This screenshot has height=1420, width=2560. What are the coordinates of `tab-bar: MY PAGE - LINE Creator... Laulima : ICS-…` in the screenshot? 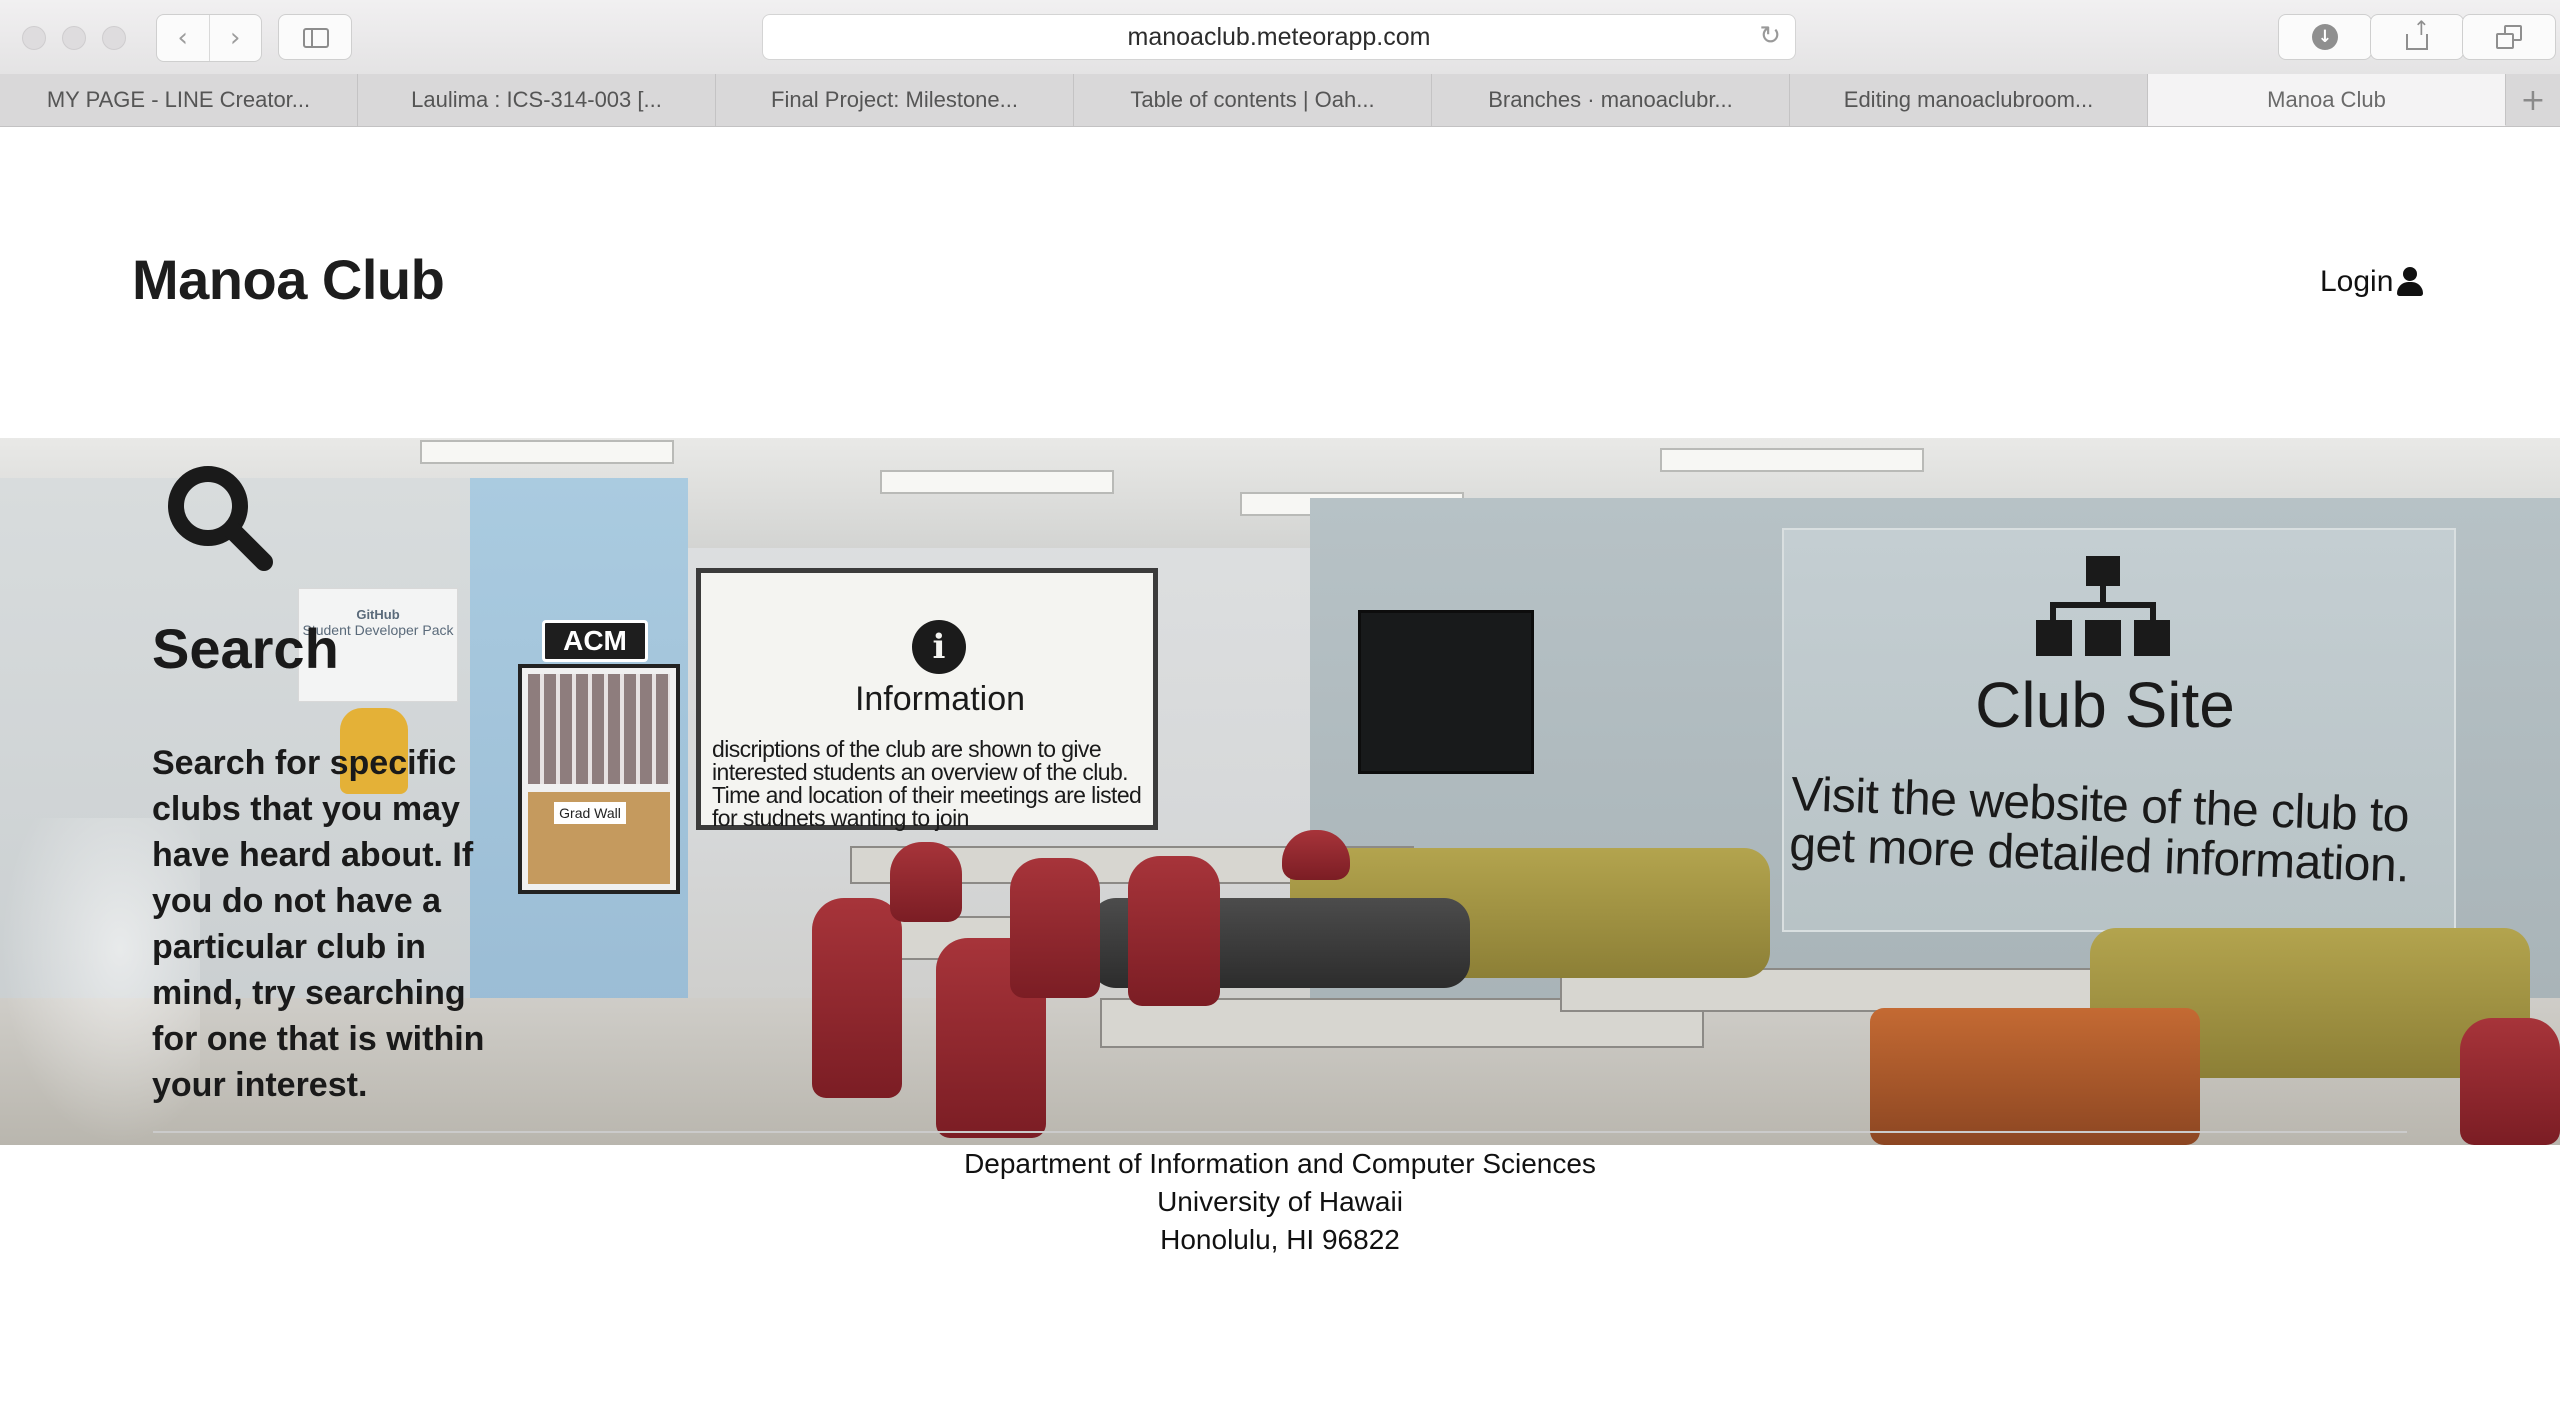 It's located at (1280, 100).